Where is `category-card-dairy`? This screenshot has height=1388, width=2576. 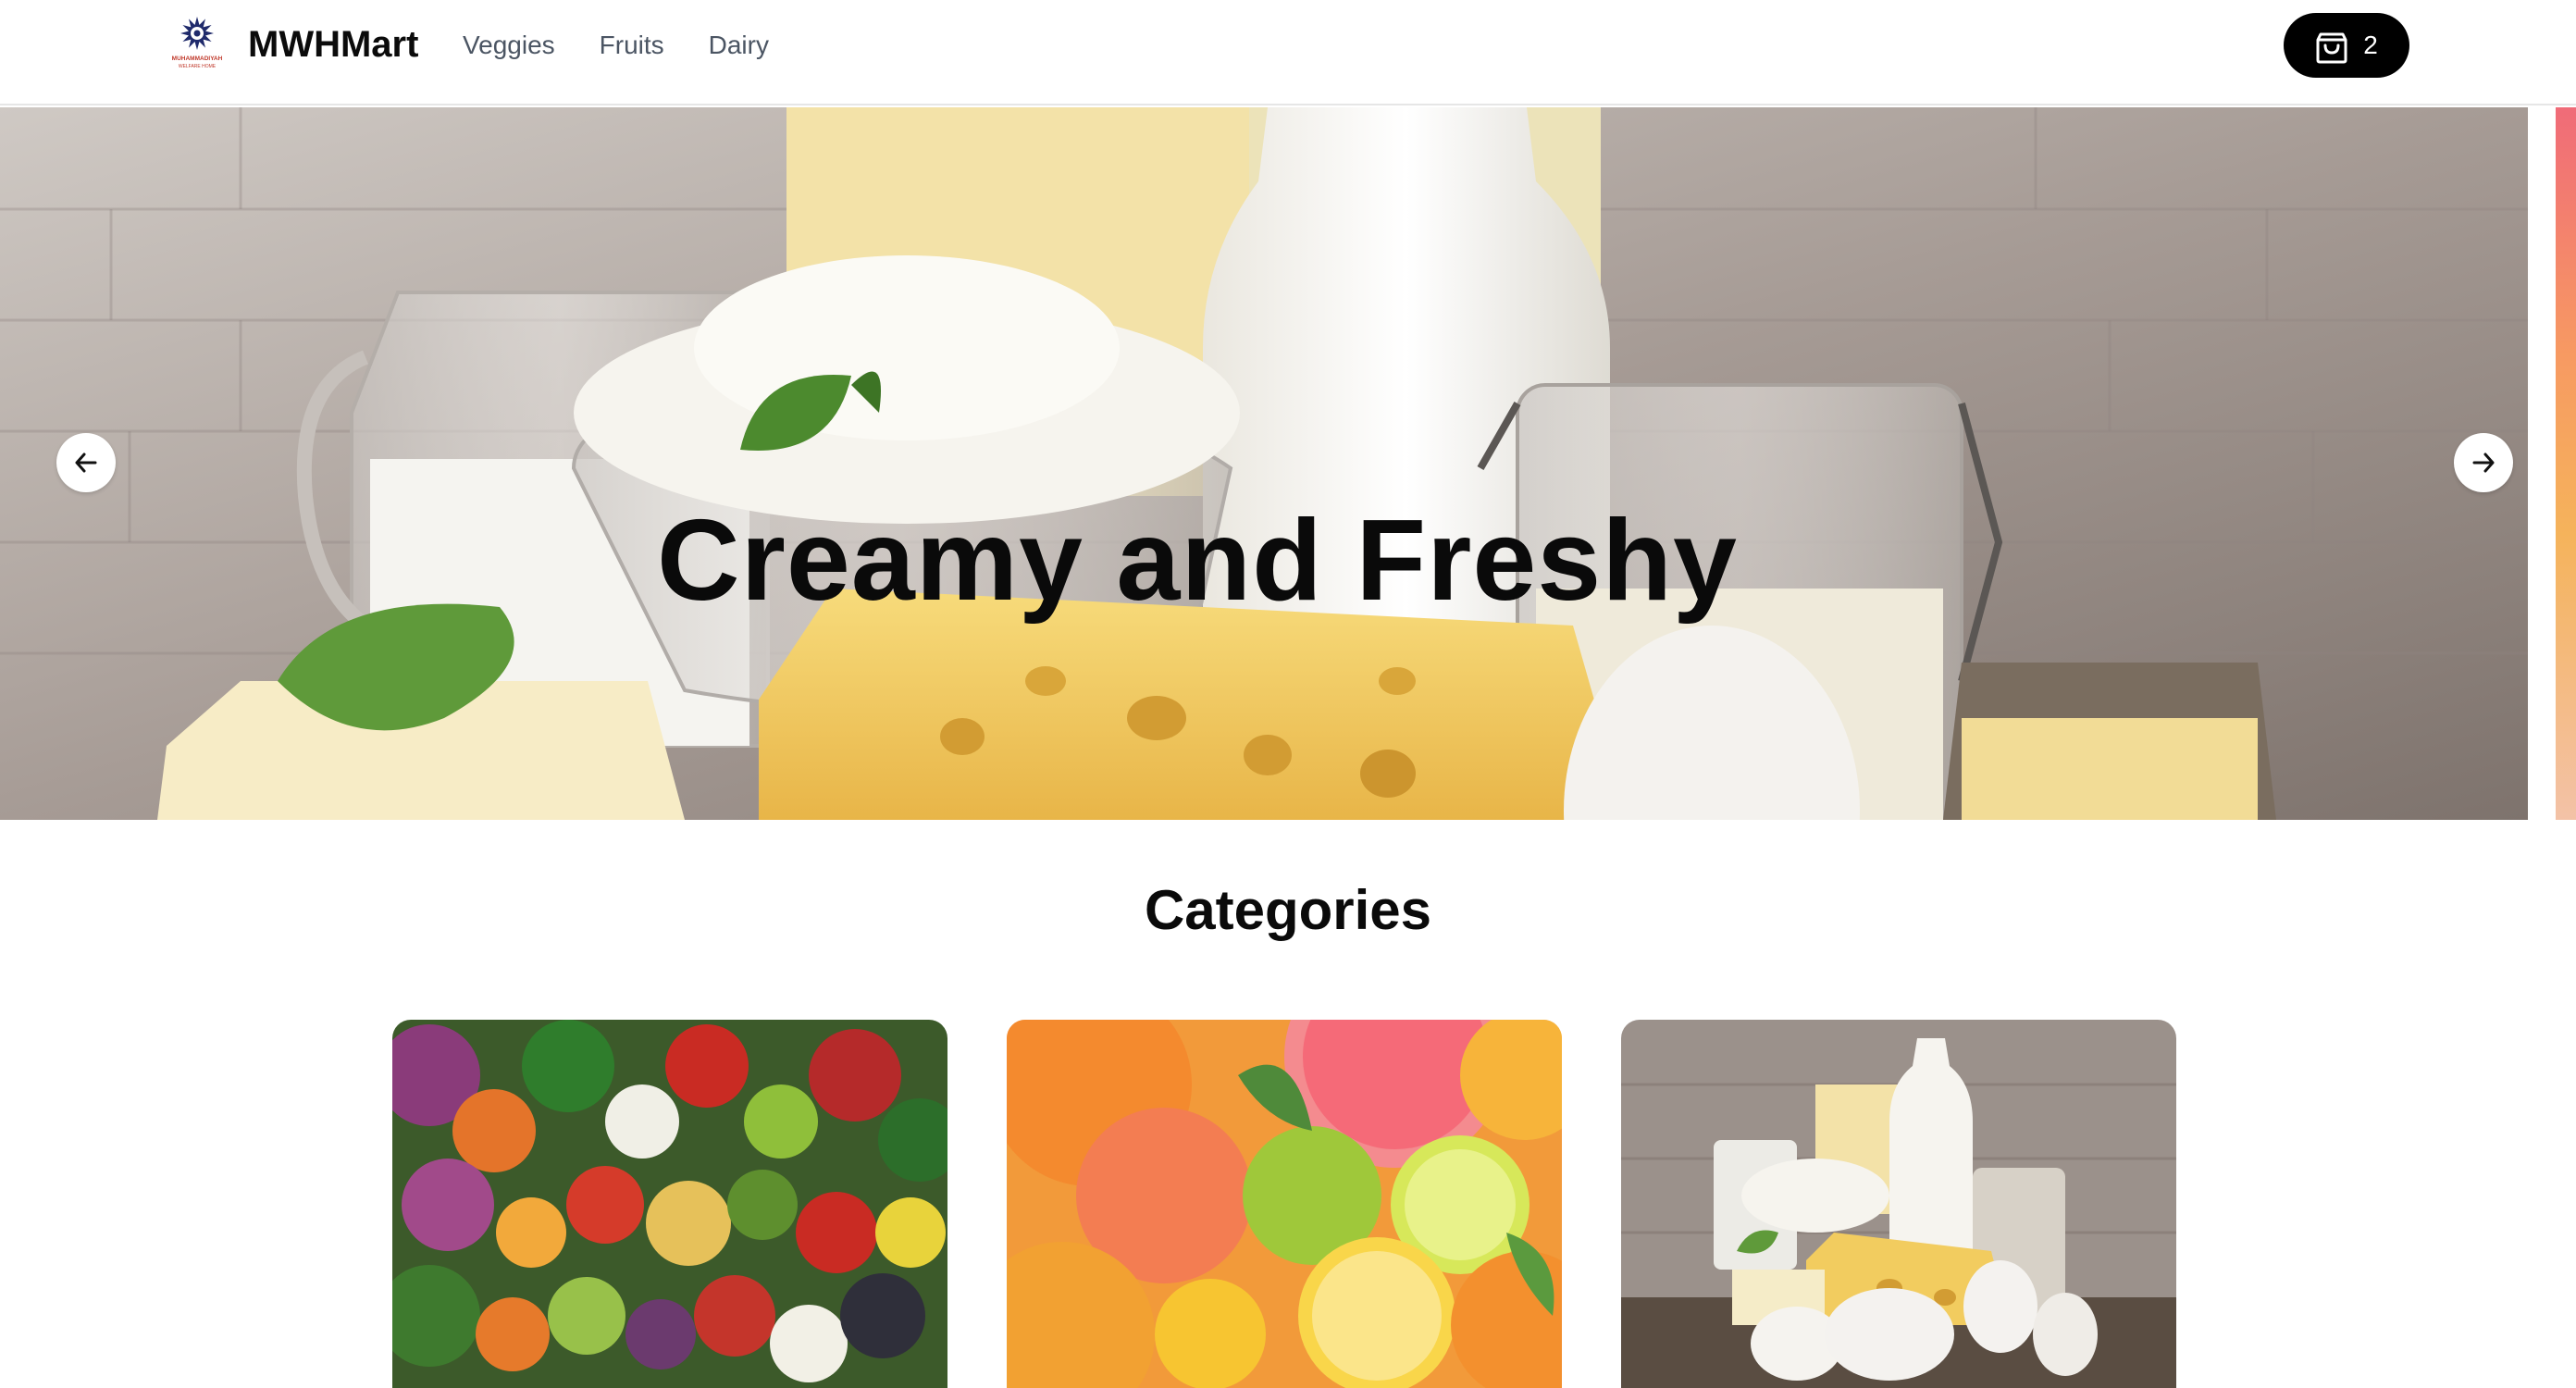 category-card-dairy is located at coordinates (1899, 1204).